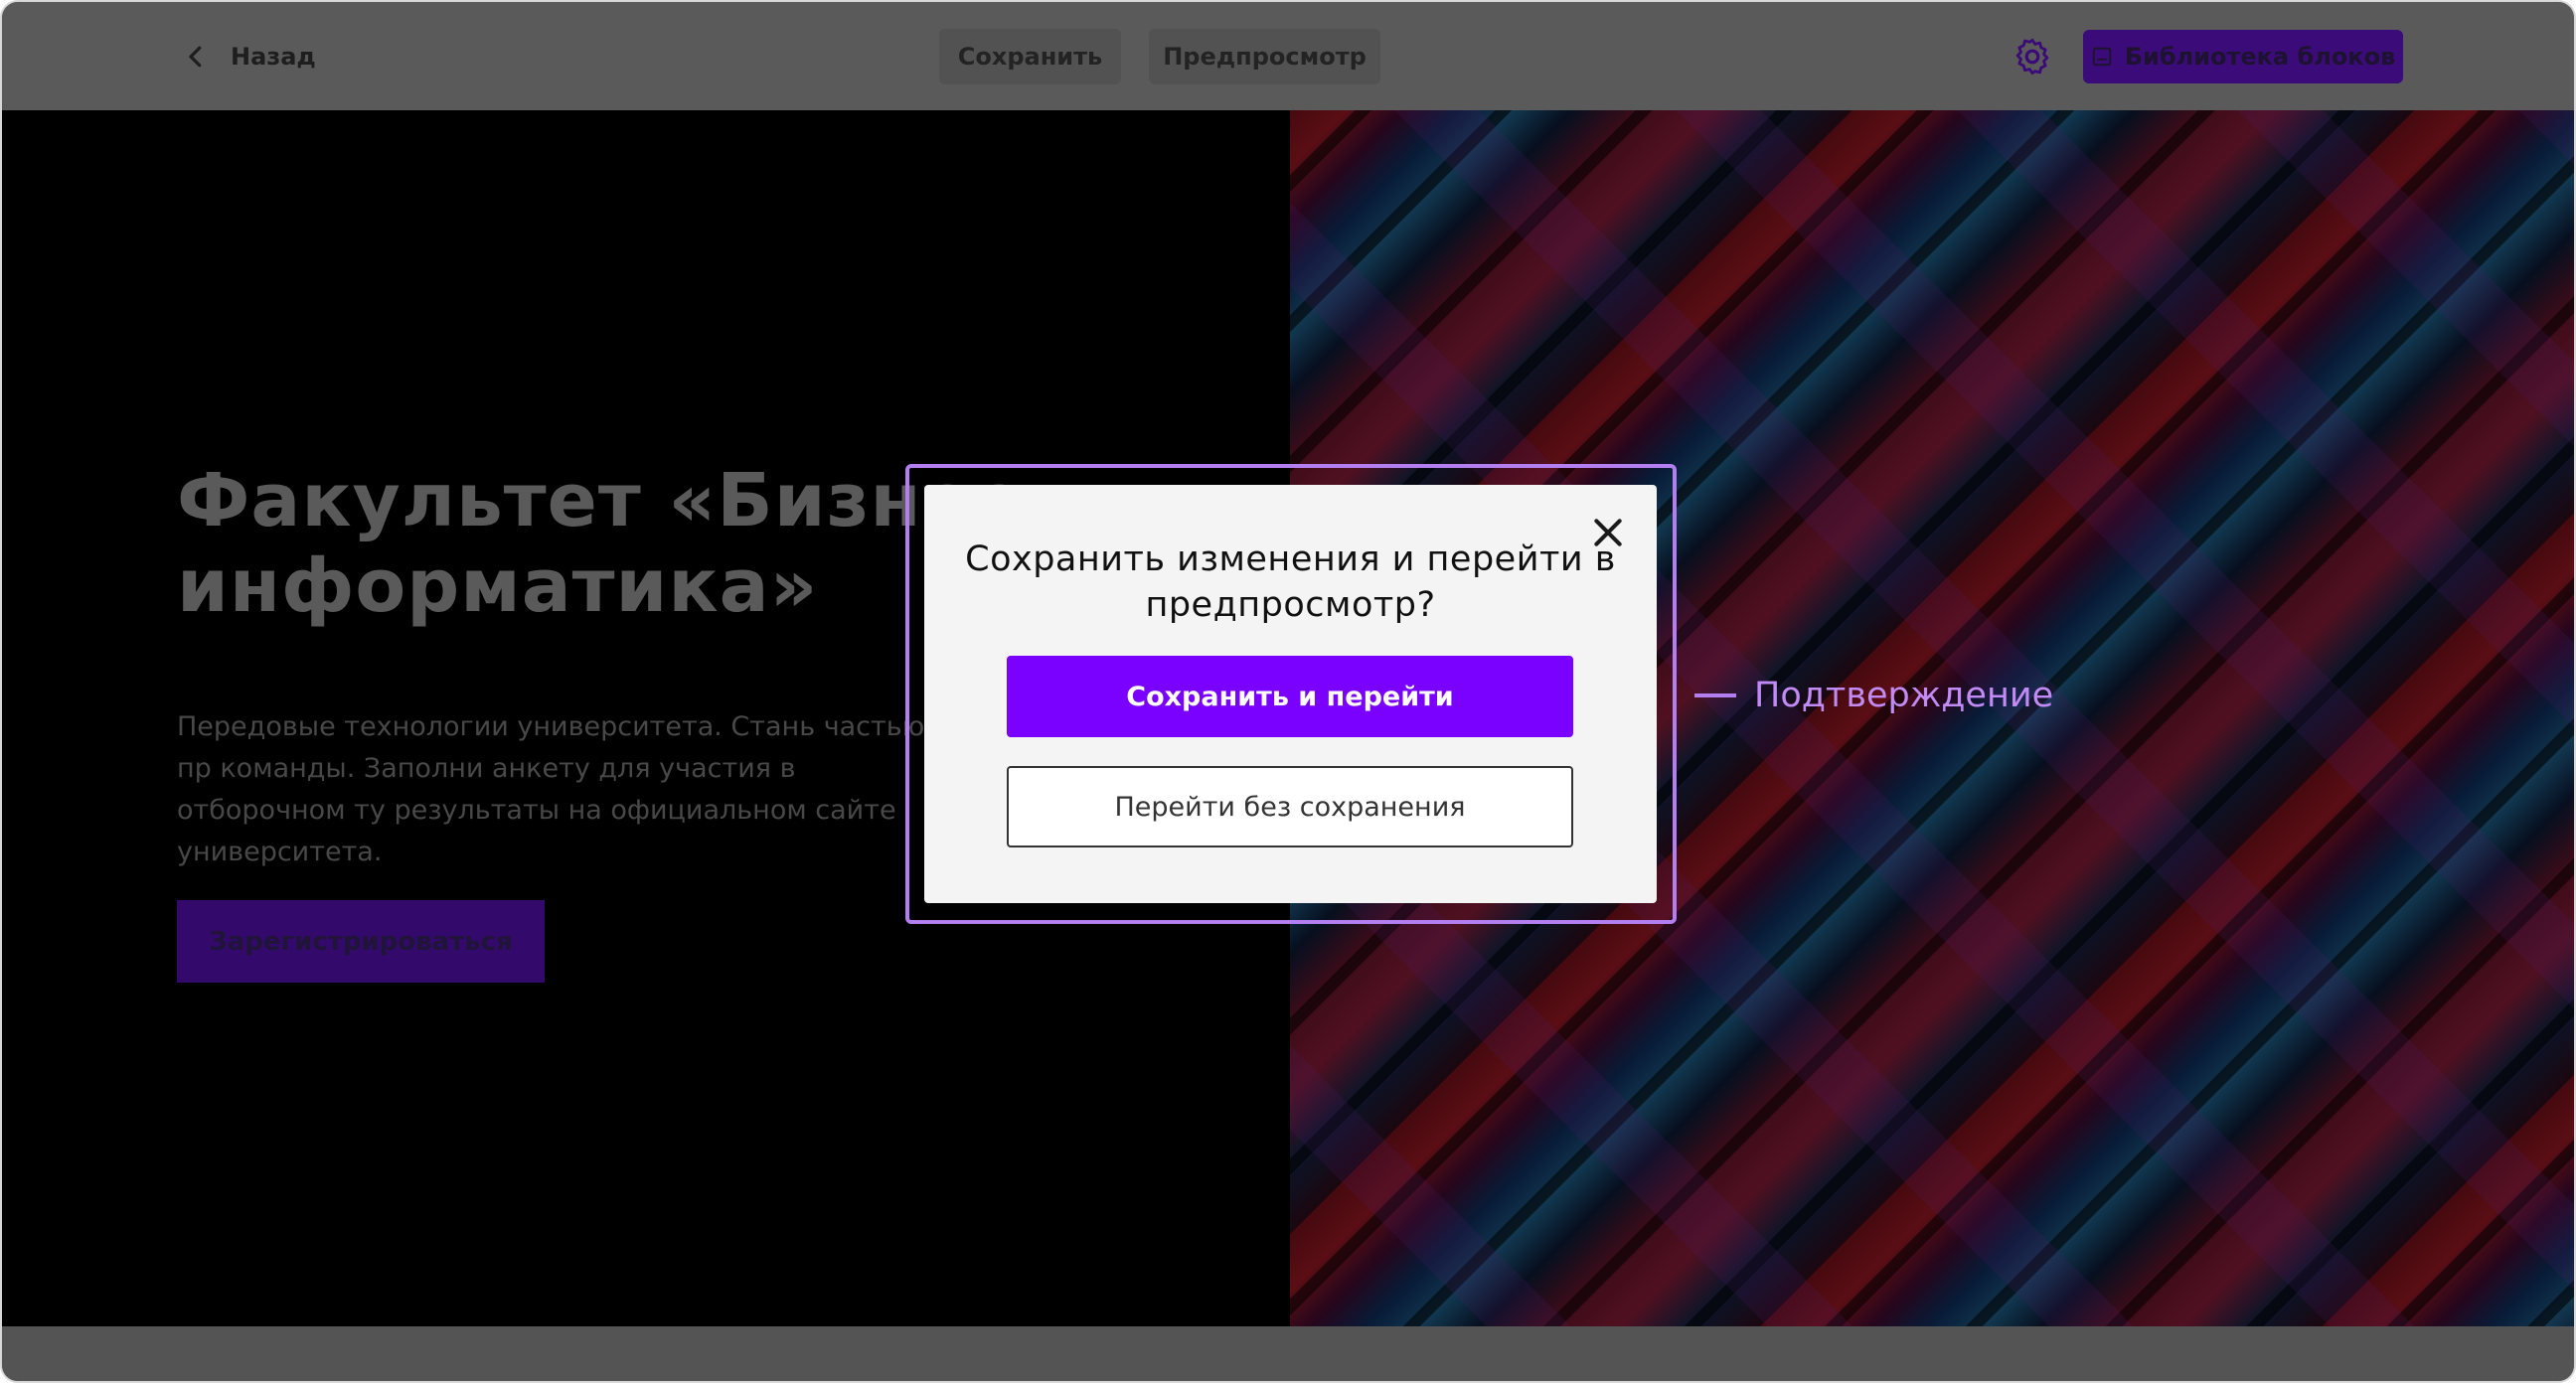 The width and height of the screenshot is (2576, 1383). I want to click on register-button: Зарегистрироваться, so click(361, 941).